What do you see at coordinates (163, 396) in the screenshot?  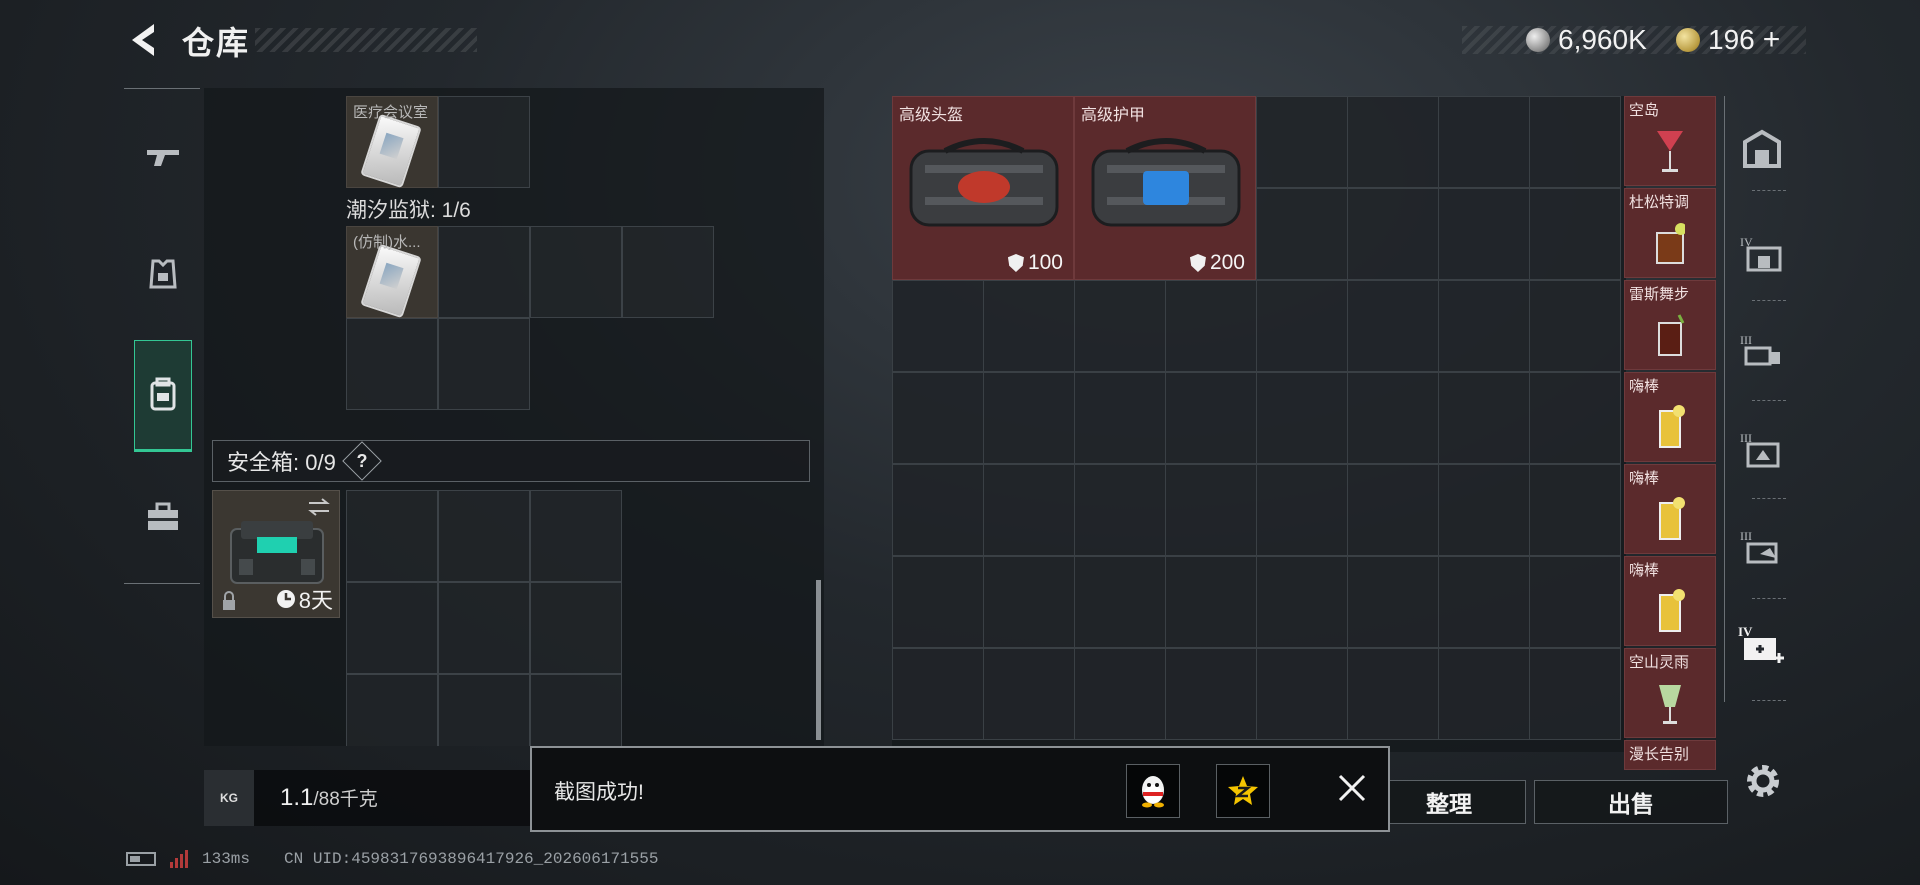 I see `rail-backpack` at bounding box center [163, 396].